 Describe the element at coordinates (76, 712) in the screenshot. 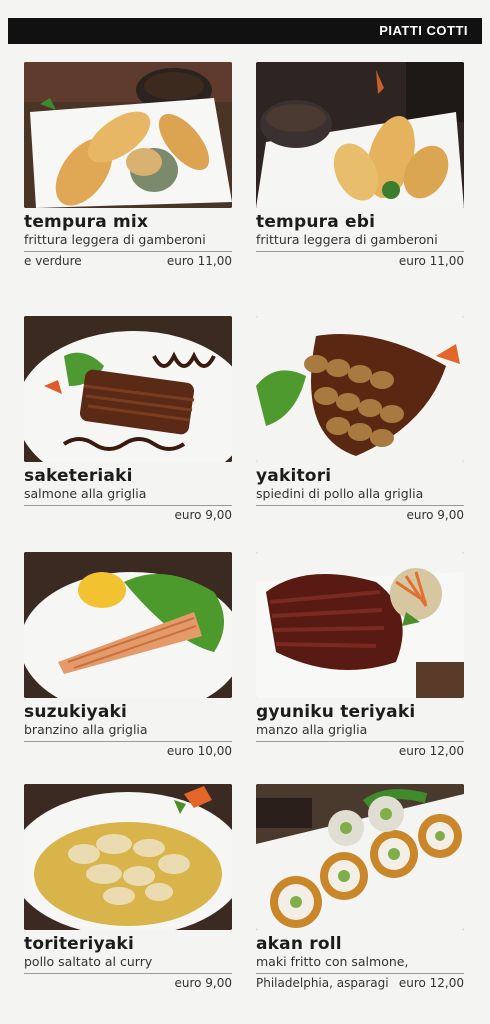

I see `dish-name: suzukiyaki` at that location.